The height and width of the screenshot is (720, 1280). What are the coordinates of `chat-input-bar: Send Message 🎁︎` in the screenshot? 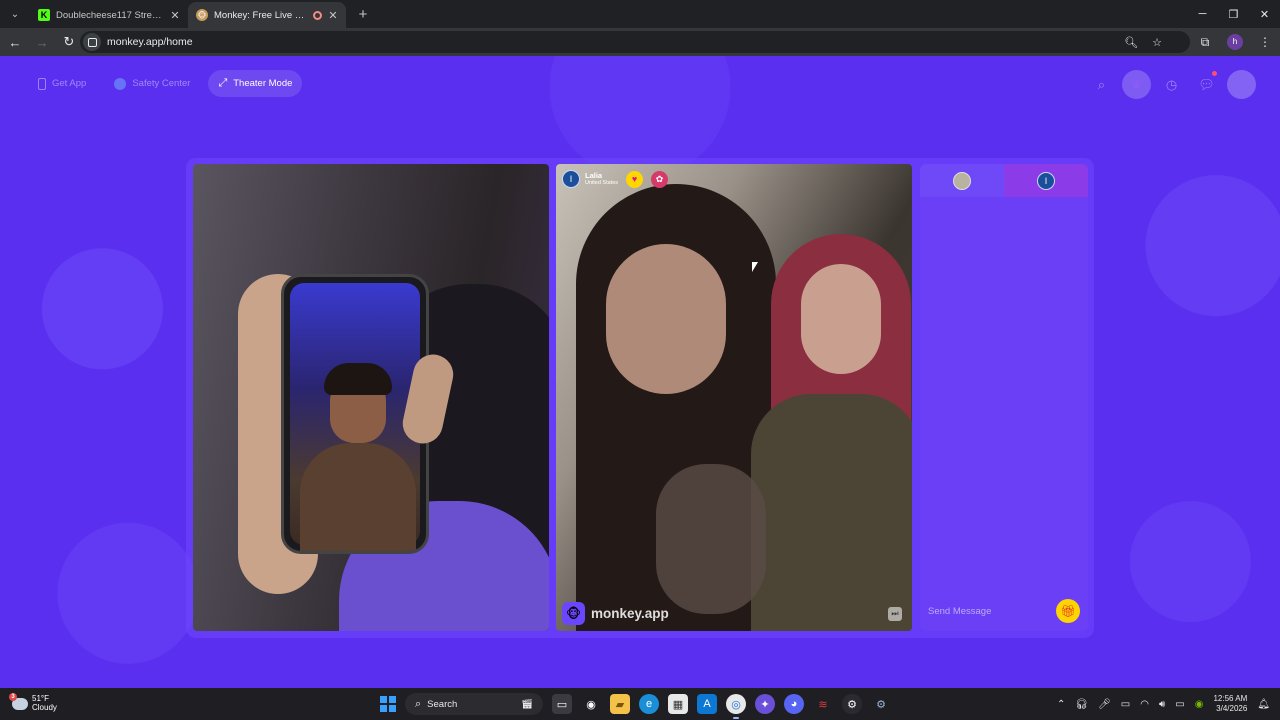 It's located at (1004, 611).